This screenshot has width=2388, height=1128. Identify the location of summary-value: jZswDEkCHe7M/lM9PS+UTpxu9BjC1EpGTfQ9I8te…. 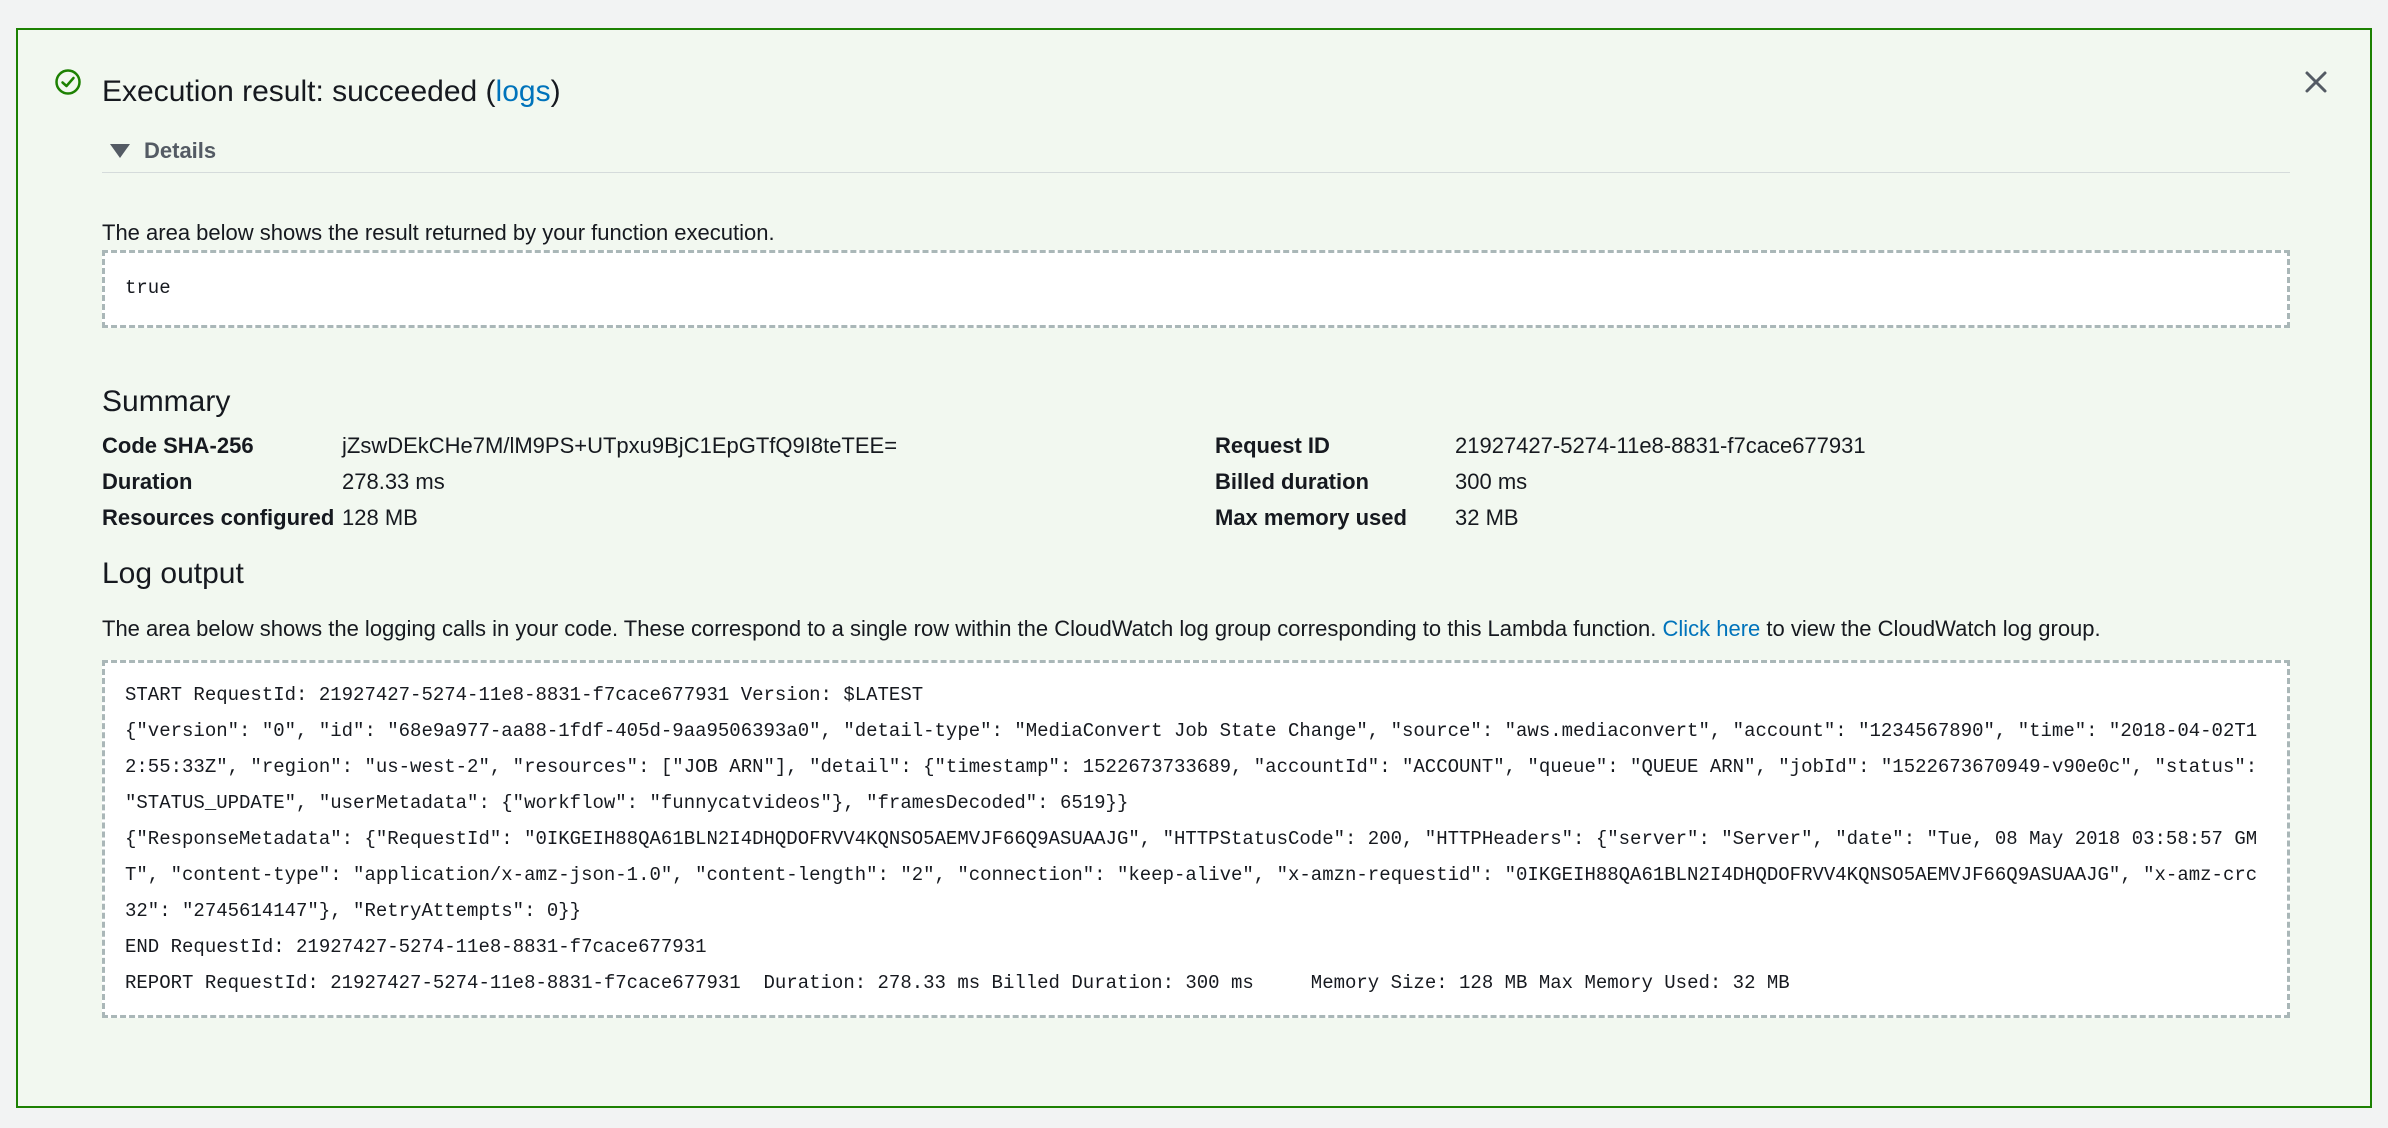
(620, 445).